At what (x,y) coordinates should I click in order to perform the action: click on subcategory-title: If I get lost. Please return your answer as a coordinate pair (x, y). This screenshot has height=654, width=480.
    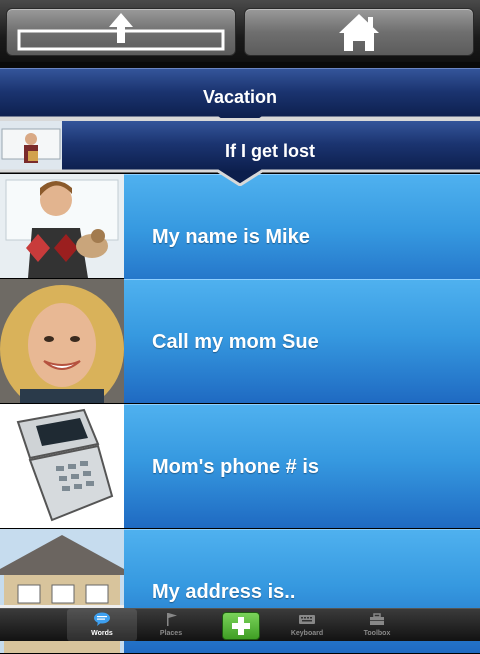
    Looking at the image, I should click on (270, 151).